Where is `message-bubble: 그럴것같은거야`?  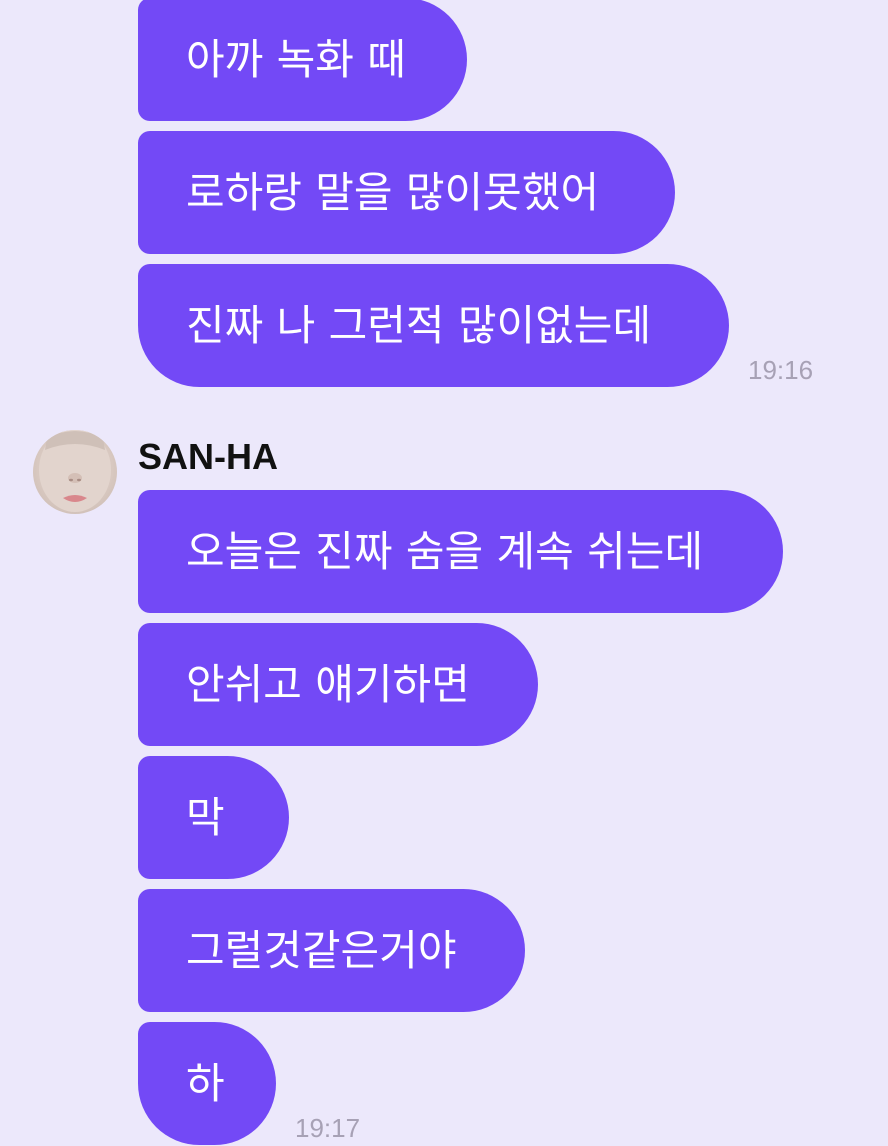
message-bubble: 그럴것같은거야 is located at coordinates (331, 950).